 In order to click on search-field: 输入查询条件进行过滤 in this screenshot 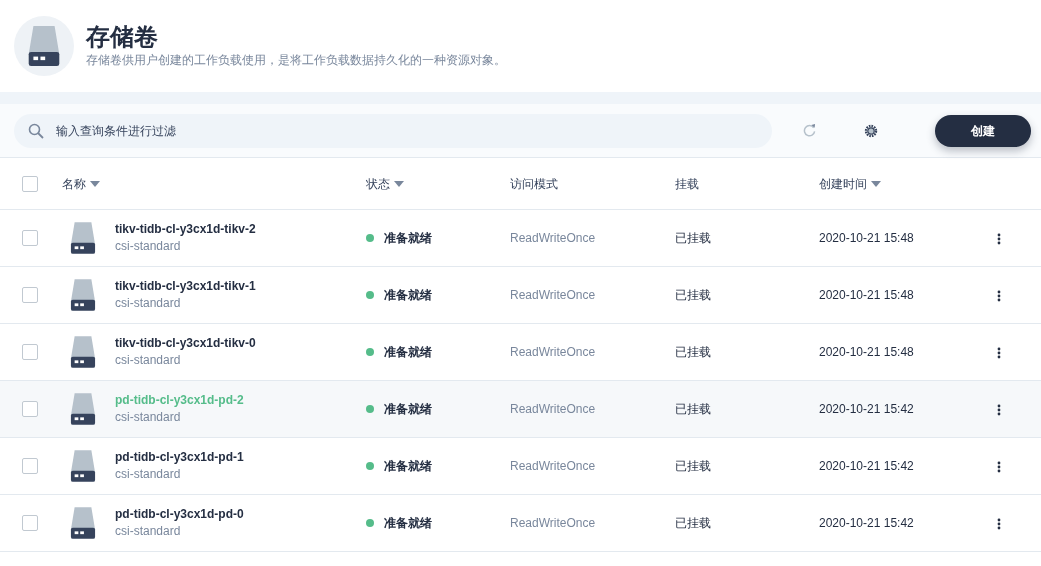, I will do `click(393, 130)`.